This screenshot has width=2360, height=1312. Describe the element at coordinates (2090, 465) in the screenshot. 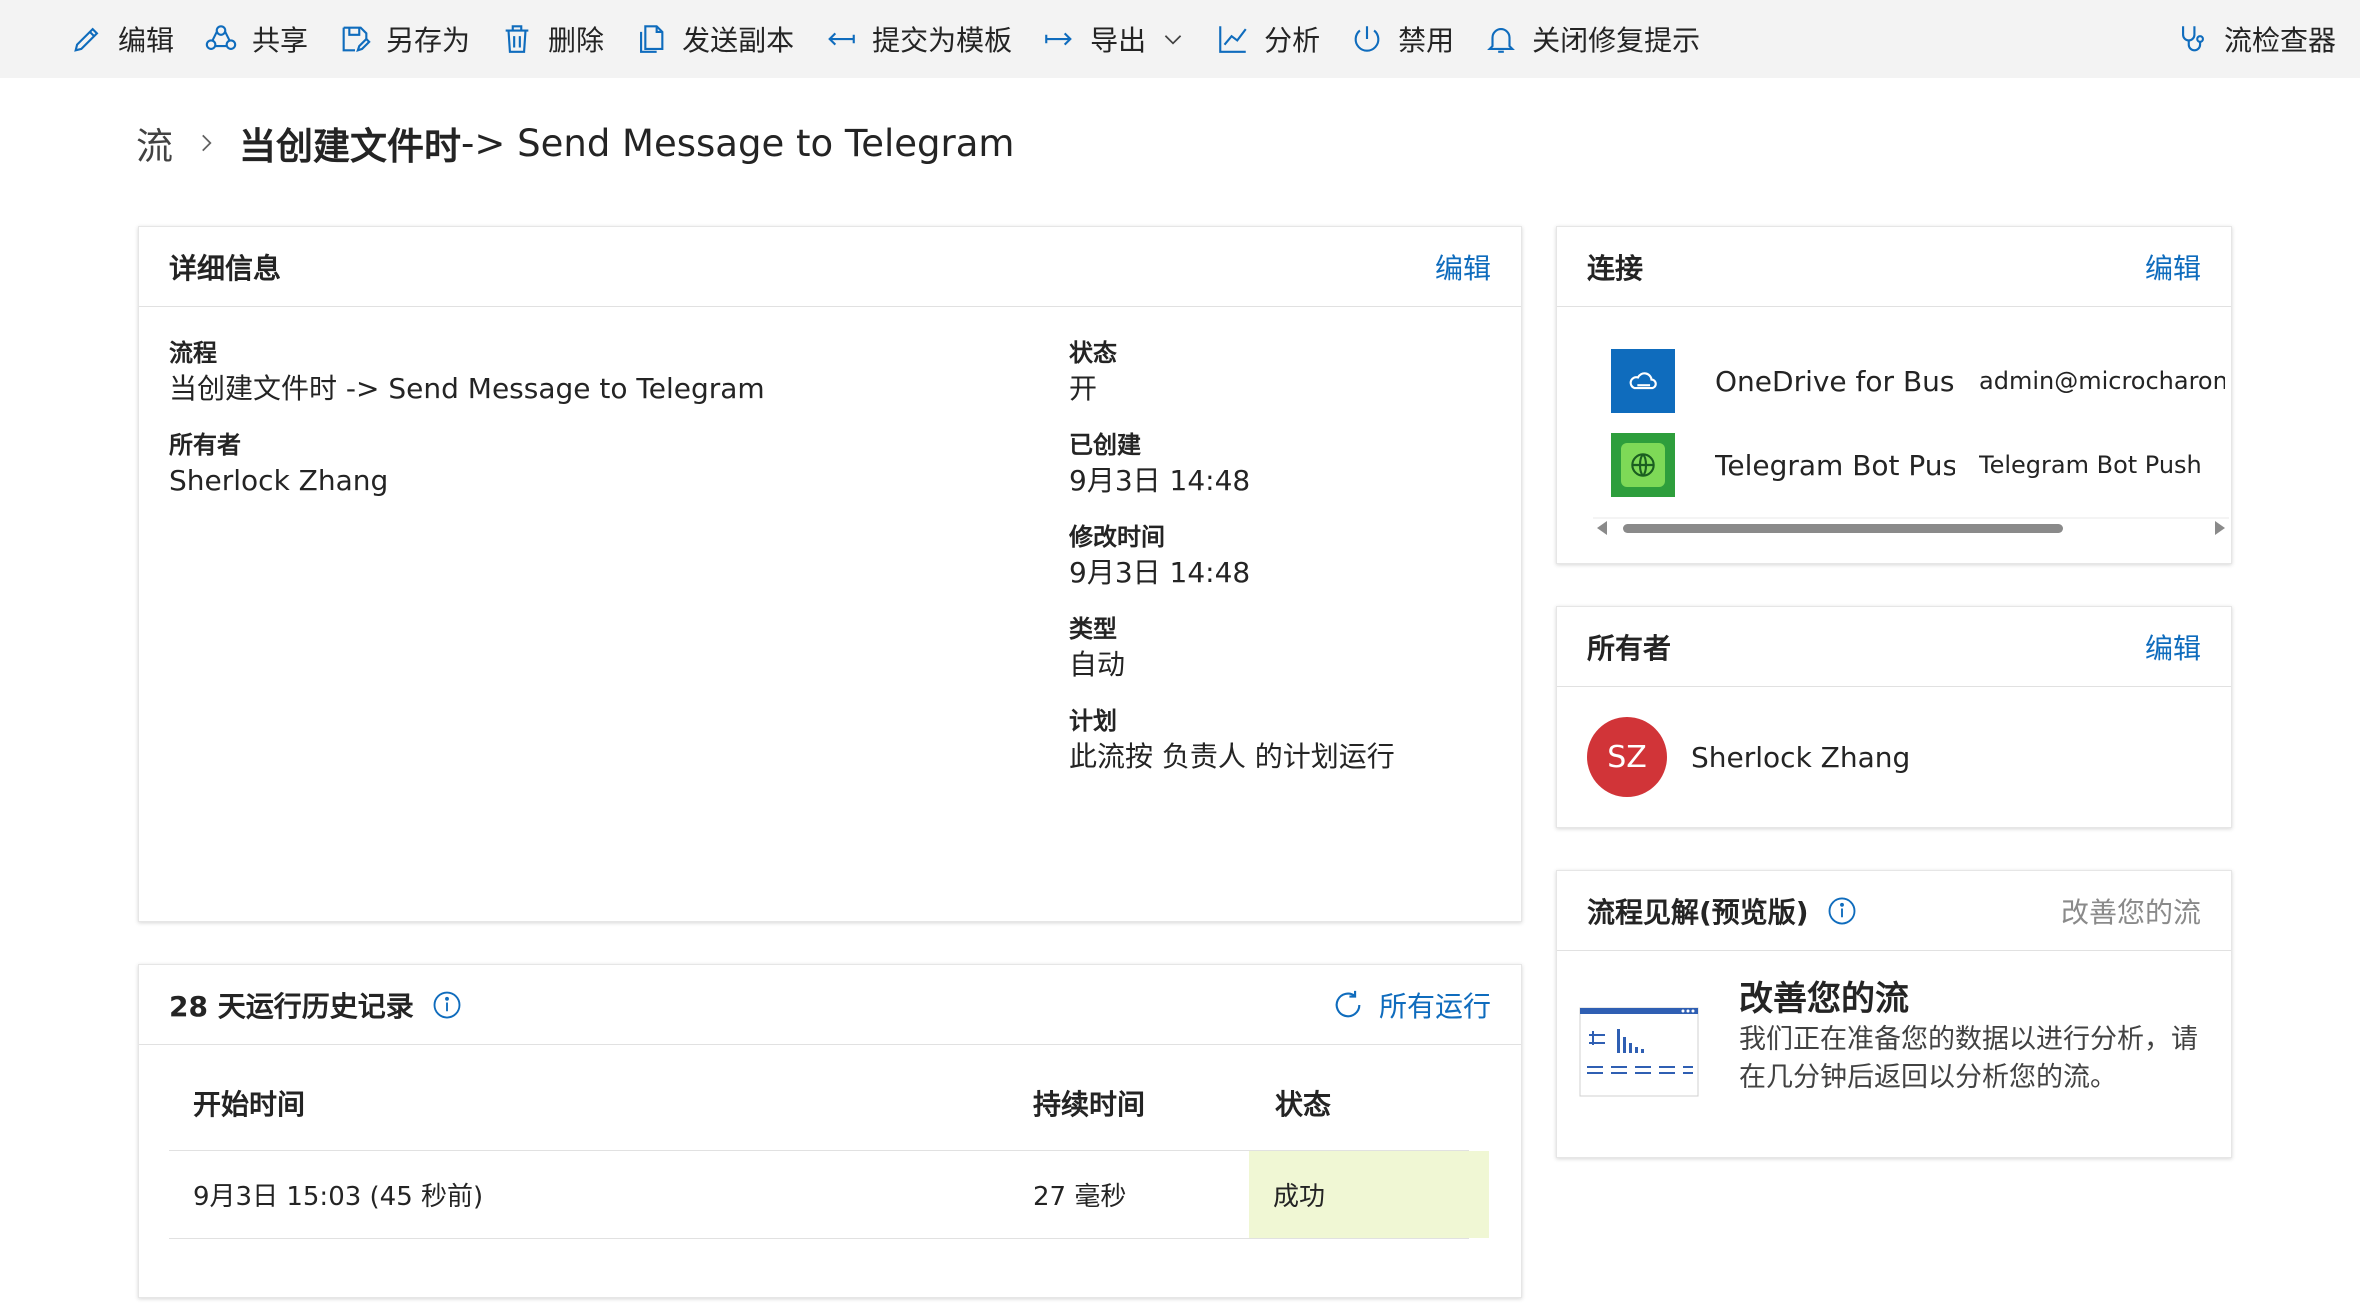

I see `connection-account: Telegram Bot Push` at that location.